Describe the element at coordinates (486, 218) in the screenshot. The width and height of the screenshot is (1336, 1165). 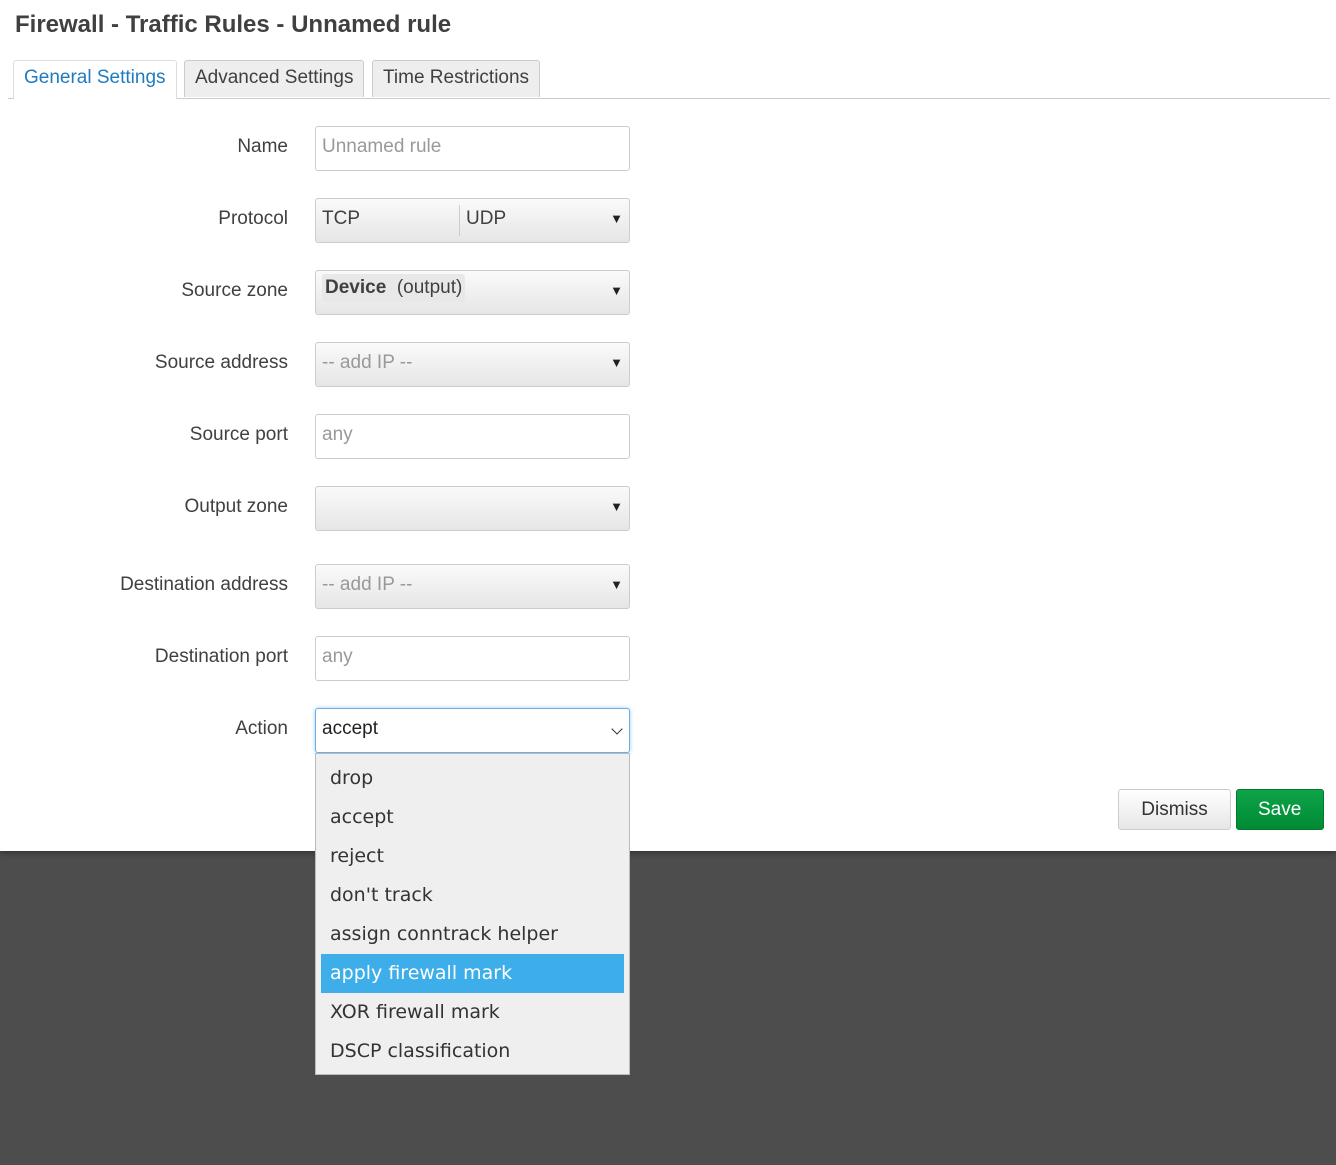
I see `protocol-udp: UDP` at that location.